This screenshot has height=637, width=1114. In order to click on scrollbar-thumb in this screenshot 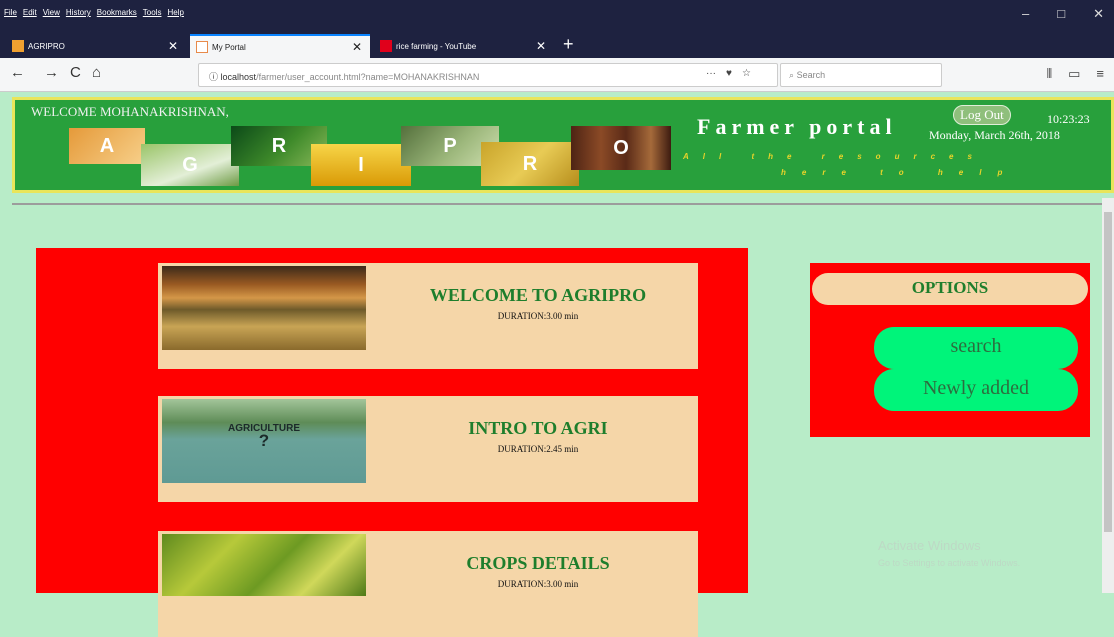, I will do `click(1108, 372)`.